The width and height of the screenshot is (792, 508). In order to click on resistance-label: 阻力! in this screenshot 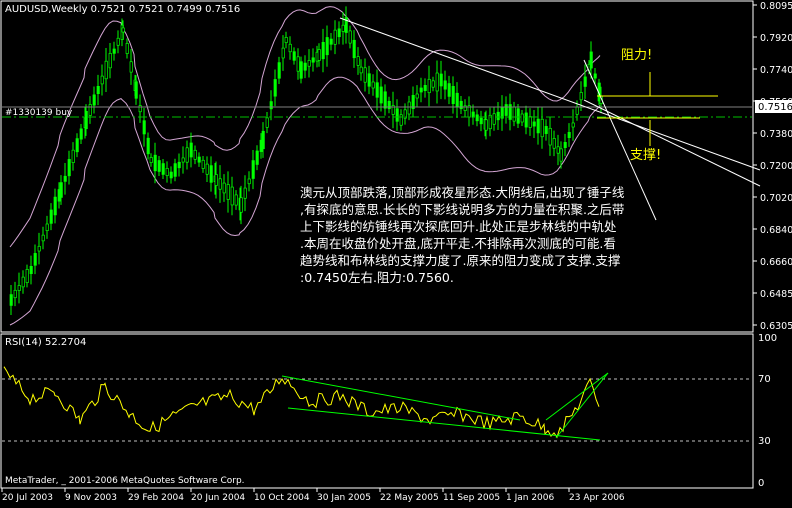, I will do `click(637, 55)`.